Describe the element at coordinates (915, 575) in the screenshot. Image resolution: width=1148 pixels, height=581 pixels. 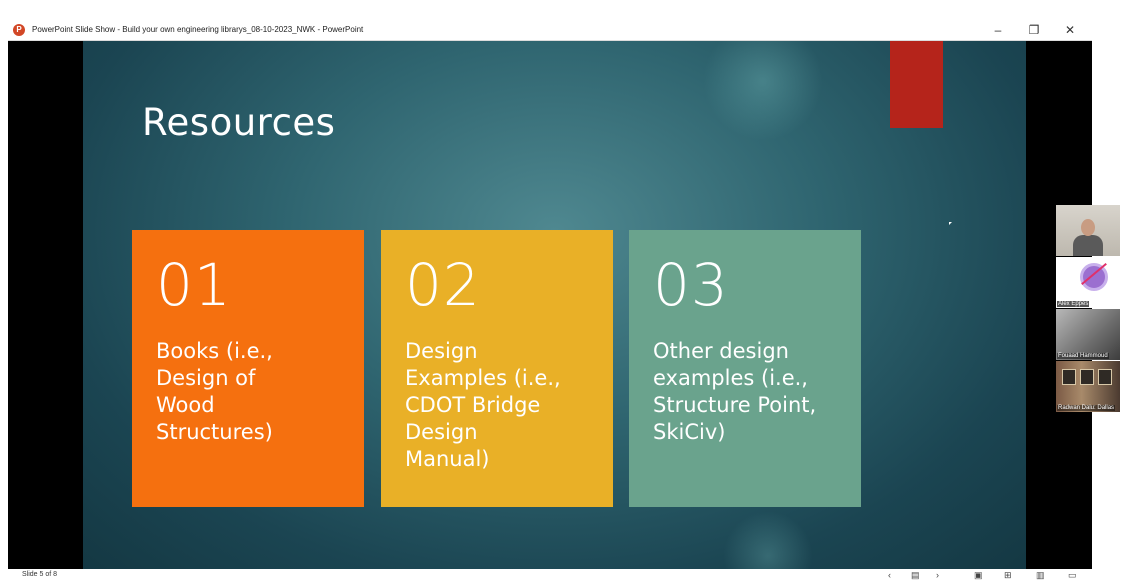
I see `see-all-slides-button: ▤` at that location.